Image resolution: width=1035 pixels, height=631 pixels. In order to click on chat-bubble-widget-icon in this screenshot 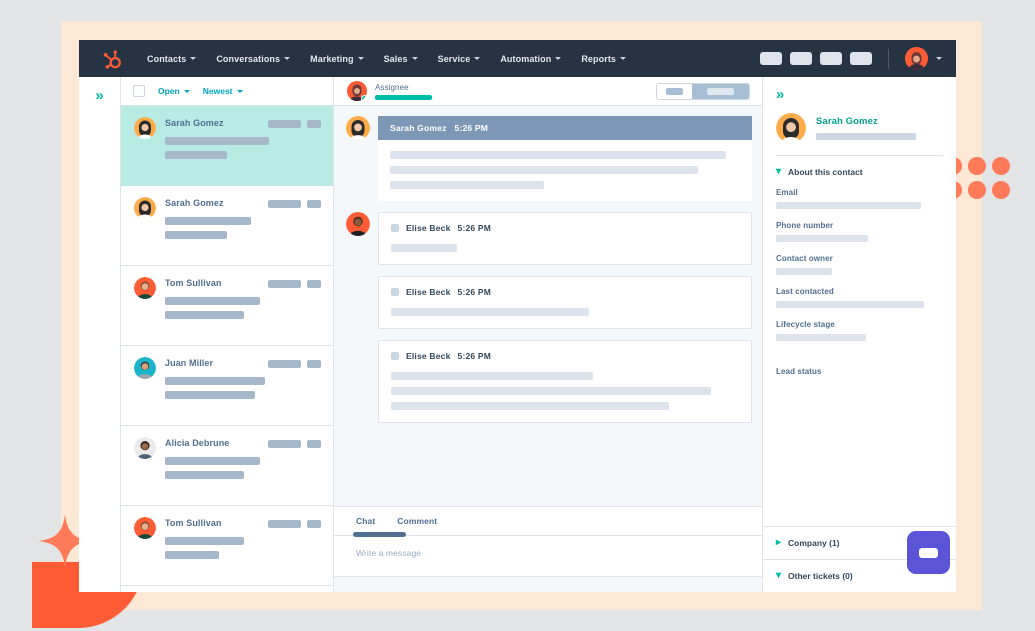, I will do `click(928, 552)`.